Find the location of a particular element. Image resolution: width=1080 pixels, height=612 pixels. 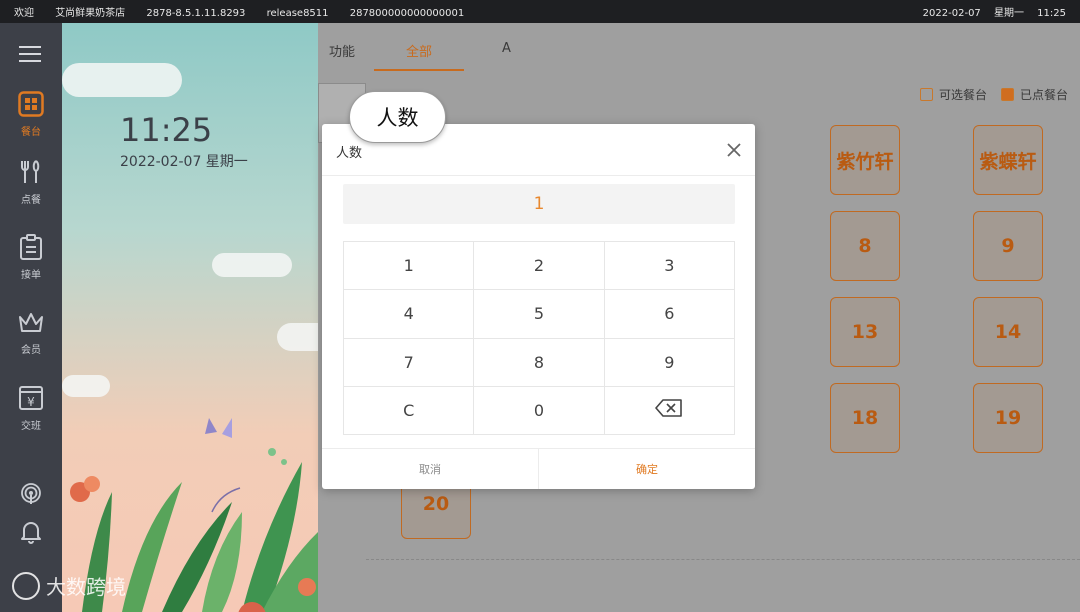

key-5: 5 is located at coordinates (539, 314).